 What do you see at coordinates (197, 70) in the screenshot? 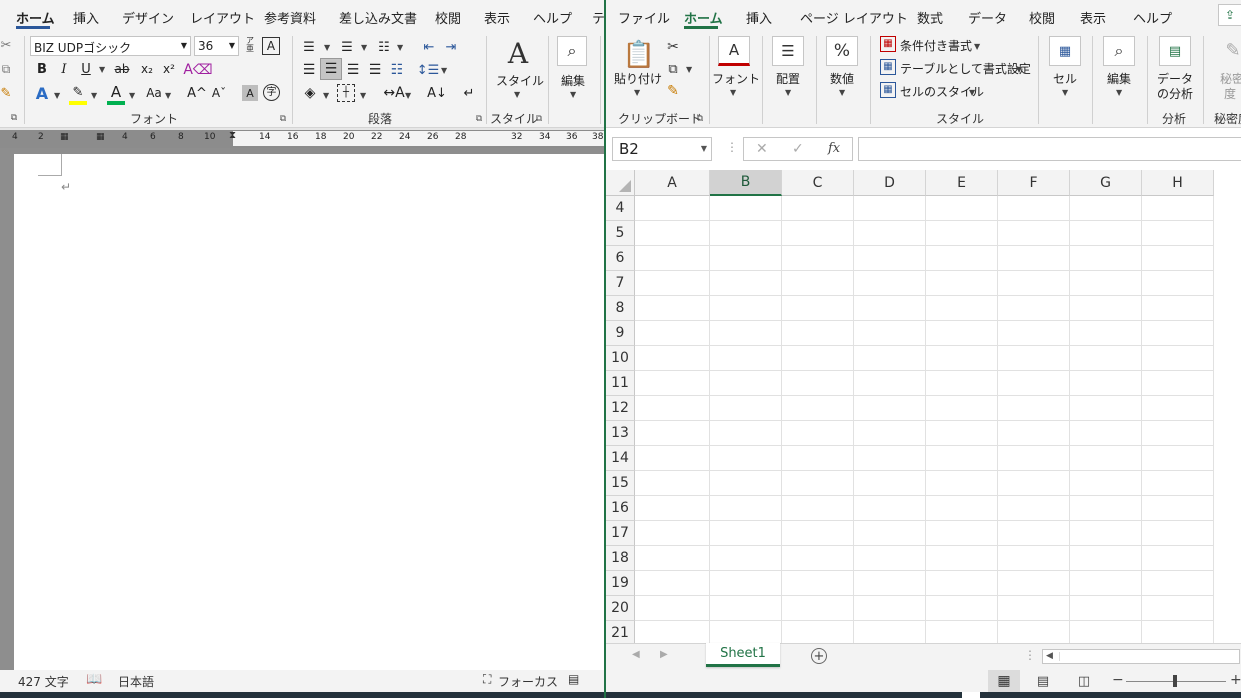
I see `clear-formatting-icon: A⌫` at bounding box center [197, 70].